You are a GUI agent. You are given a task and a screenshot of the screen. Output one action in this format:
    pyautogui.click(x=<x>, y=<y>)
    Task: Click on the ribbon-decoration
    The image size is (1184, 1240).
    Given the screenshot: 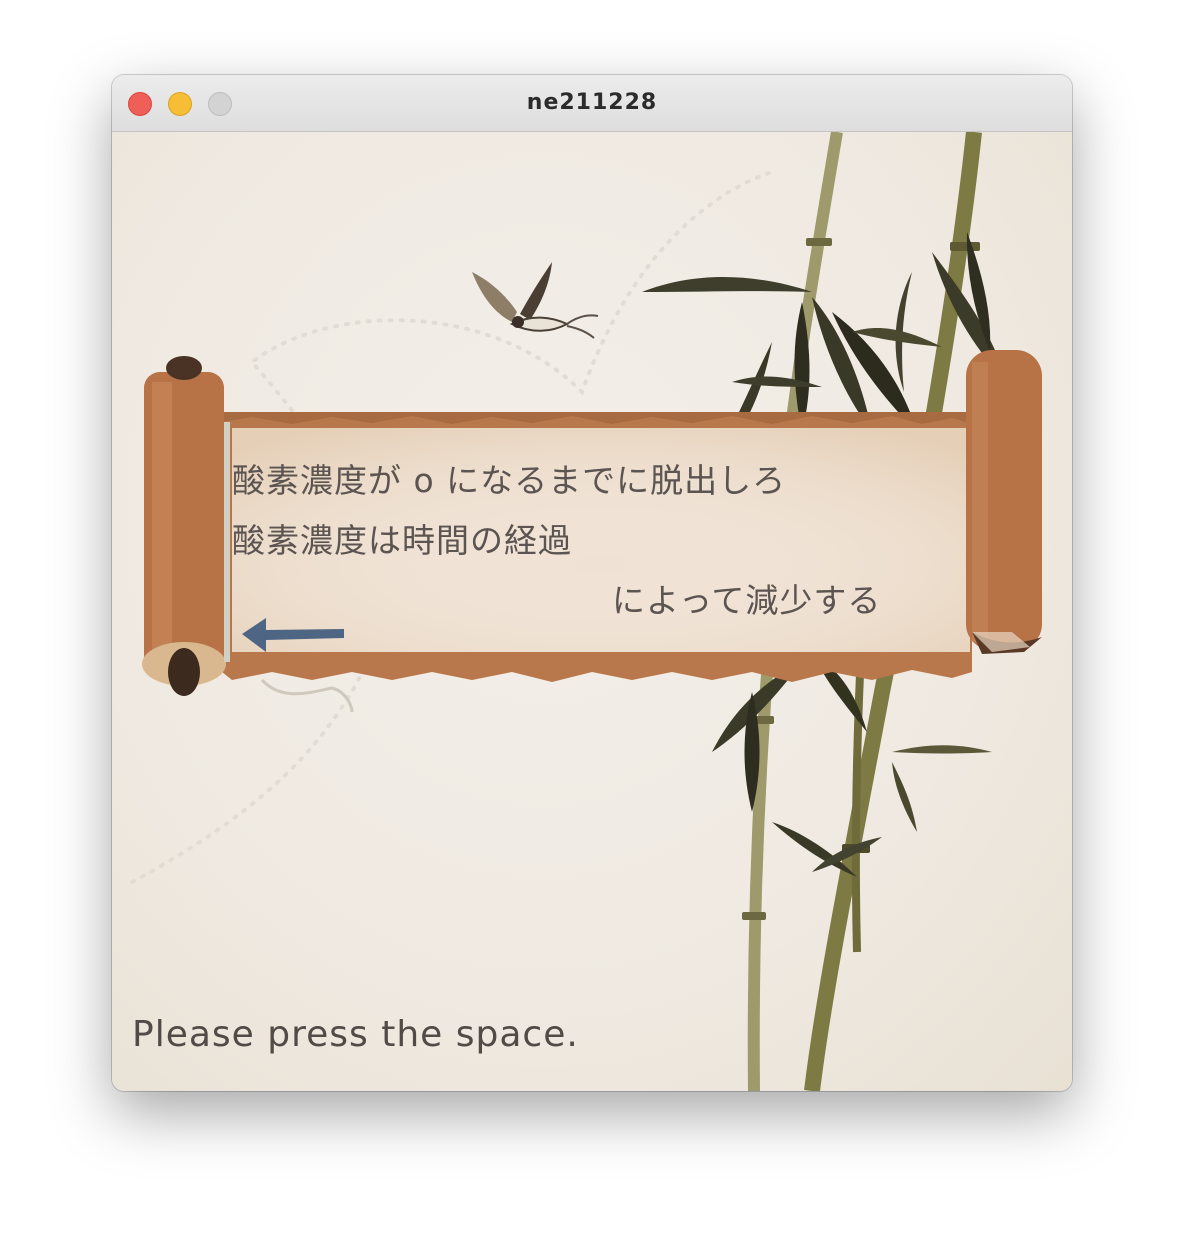 What is the action you would take?
    pyautogui.click(x=307, y=695)
    